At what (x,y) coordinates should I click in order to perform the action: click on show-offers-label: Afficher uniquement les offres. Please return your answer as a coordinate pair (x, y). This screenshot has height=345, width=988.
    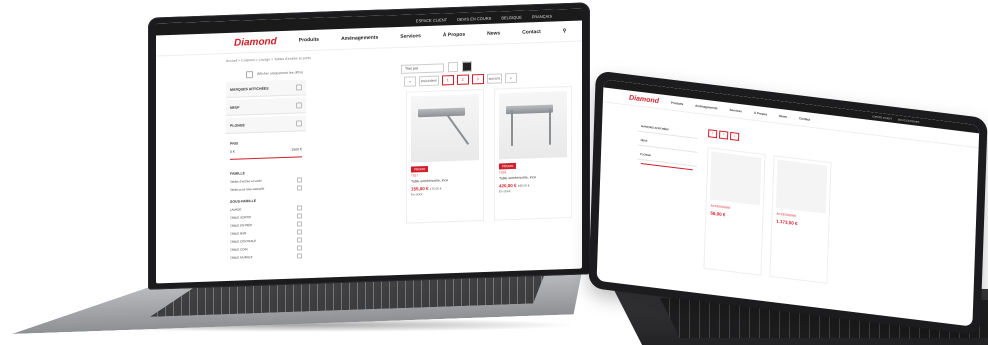
    Looking at the image, I should click on (280, 73).